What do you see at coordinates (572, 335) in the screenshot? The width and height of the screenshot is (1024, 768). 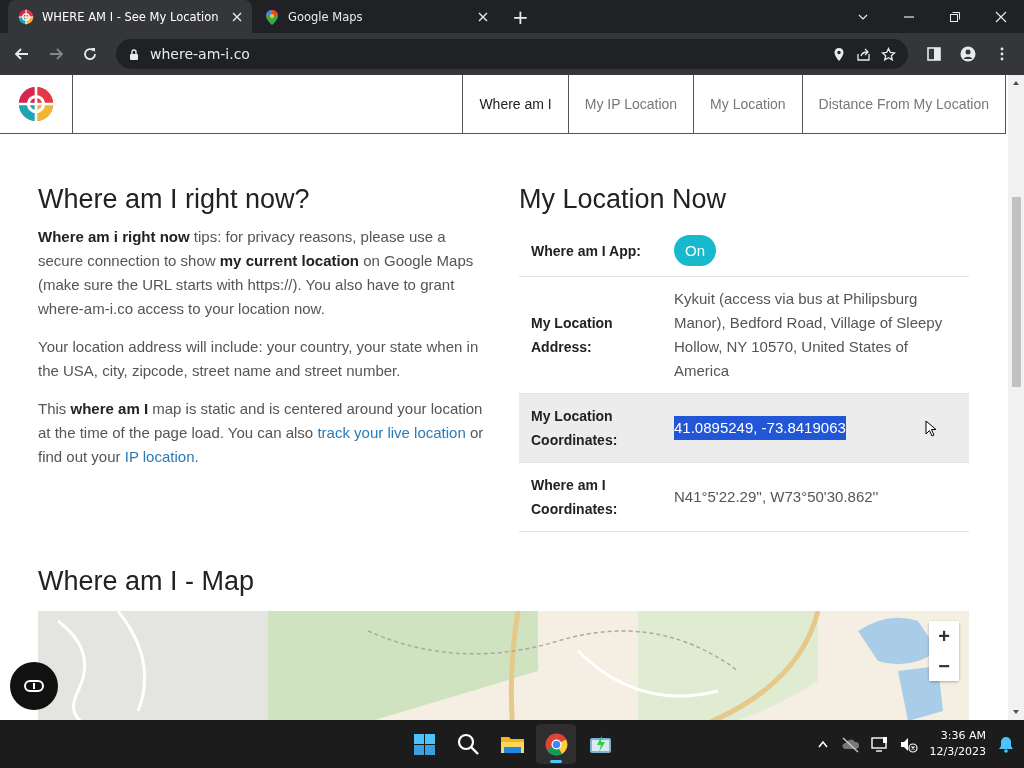 I see `row-label: My Location Address:` at bounding box center [572, 335].